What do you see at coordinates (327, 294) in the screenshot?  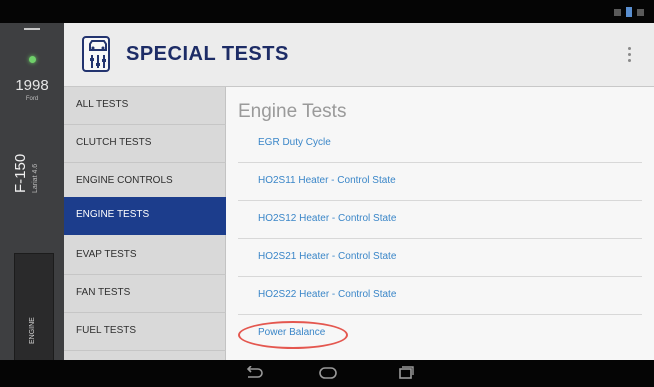 I see `test-label: HO2S22 Heater - Control State` at bounding box center [327, 294].